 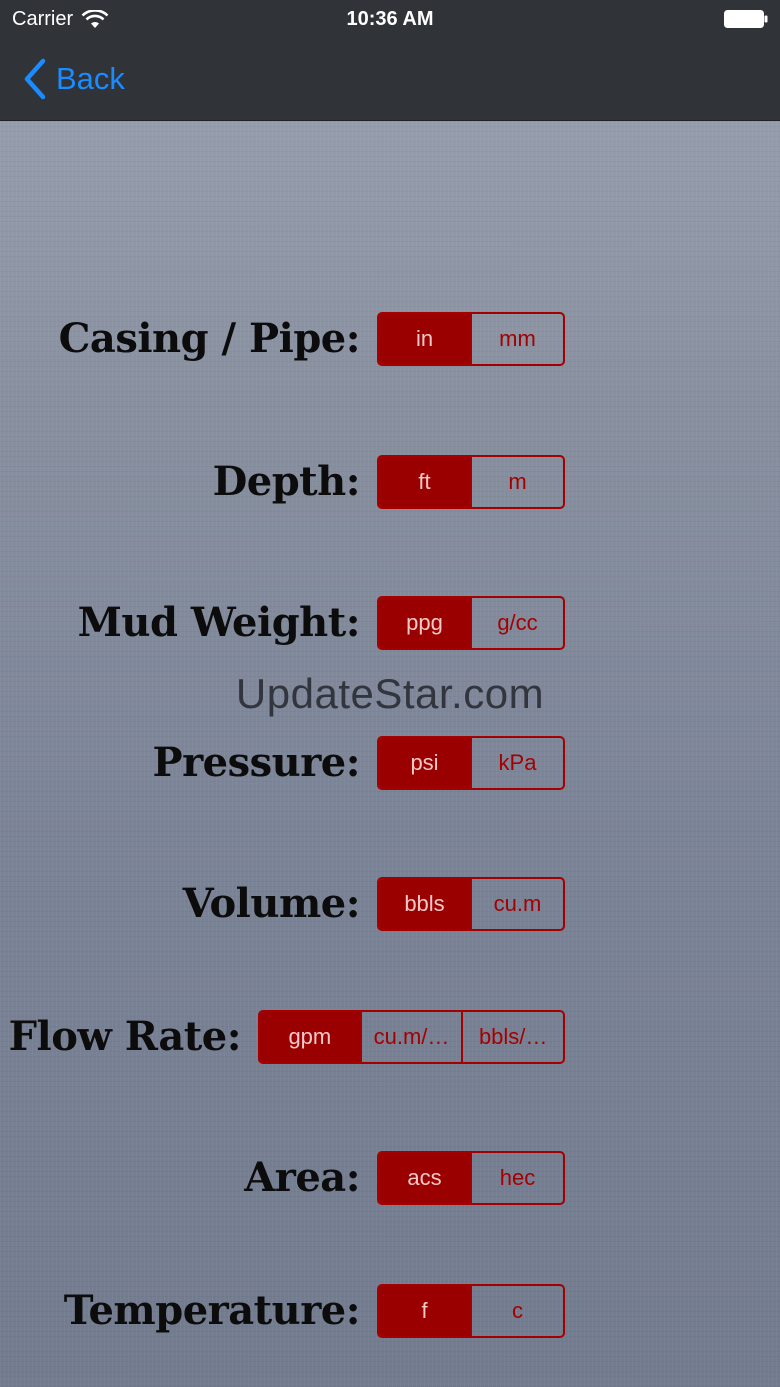 I want to click on segmented-control-temperature: fc, so click(x=471, y=1311).